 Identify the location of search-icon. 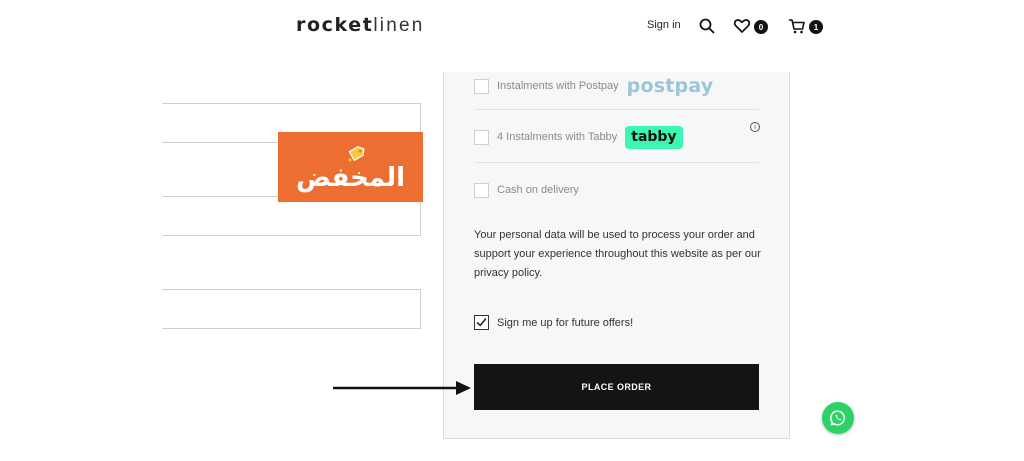
(707, 26).